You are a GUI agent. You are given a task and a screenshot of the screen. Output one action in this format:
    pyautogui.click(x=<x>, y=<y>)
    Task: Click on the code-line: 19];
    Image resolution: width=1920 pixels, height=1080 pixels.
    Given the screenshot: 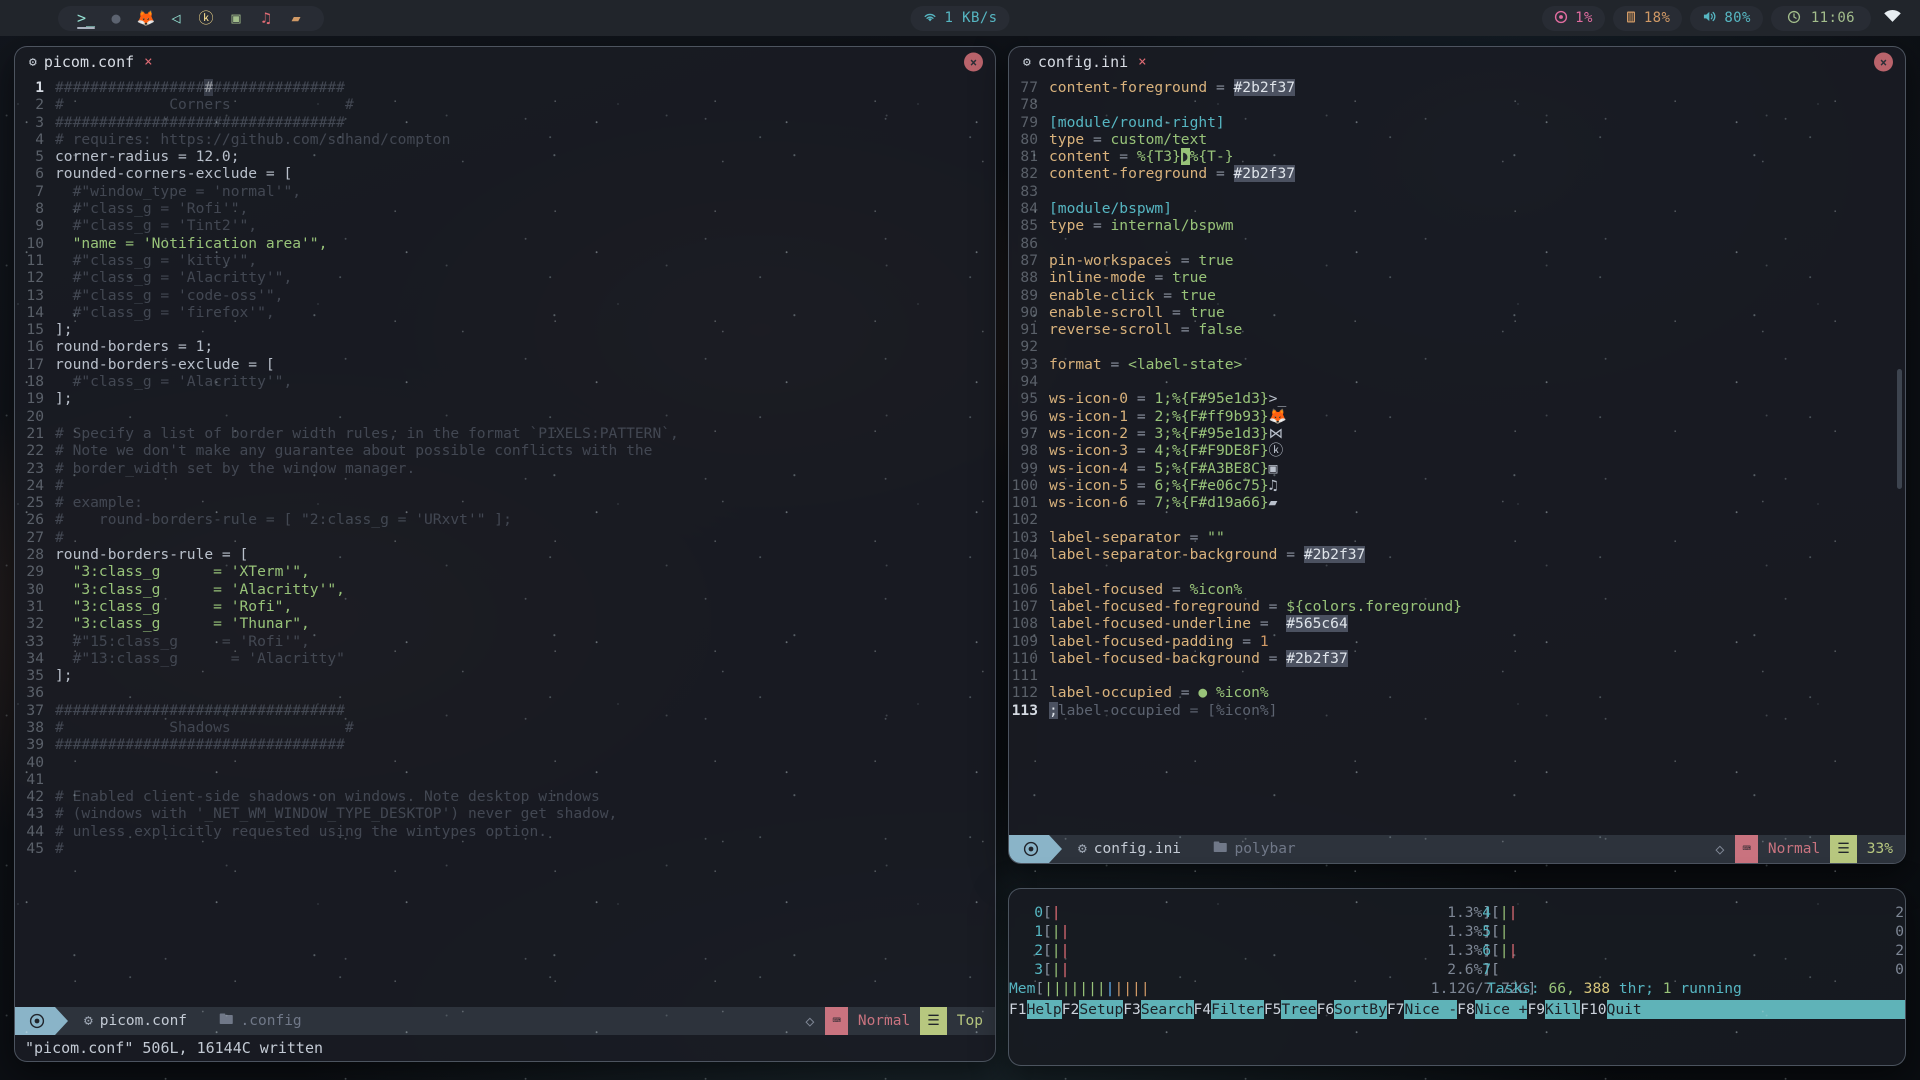 What is the action you would take?
    pyautogui.click(x=505, y=398)
    